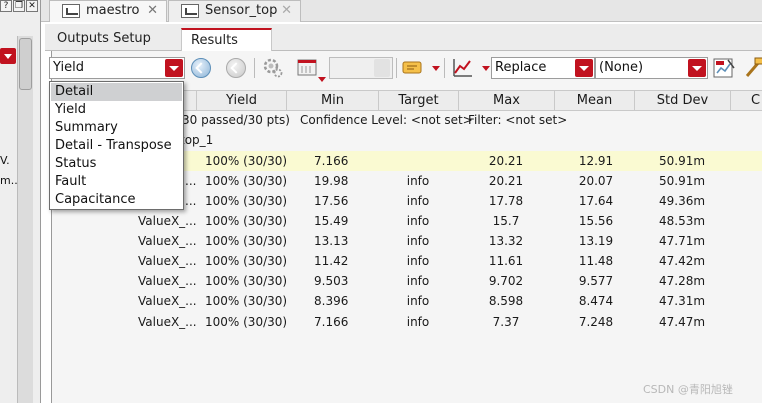  What do you see at coordinates (386, 120) in the screenshot?
I see `confidence-level: Confidence Level: <not set>` at bounding box center [386, 120].